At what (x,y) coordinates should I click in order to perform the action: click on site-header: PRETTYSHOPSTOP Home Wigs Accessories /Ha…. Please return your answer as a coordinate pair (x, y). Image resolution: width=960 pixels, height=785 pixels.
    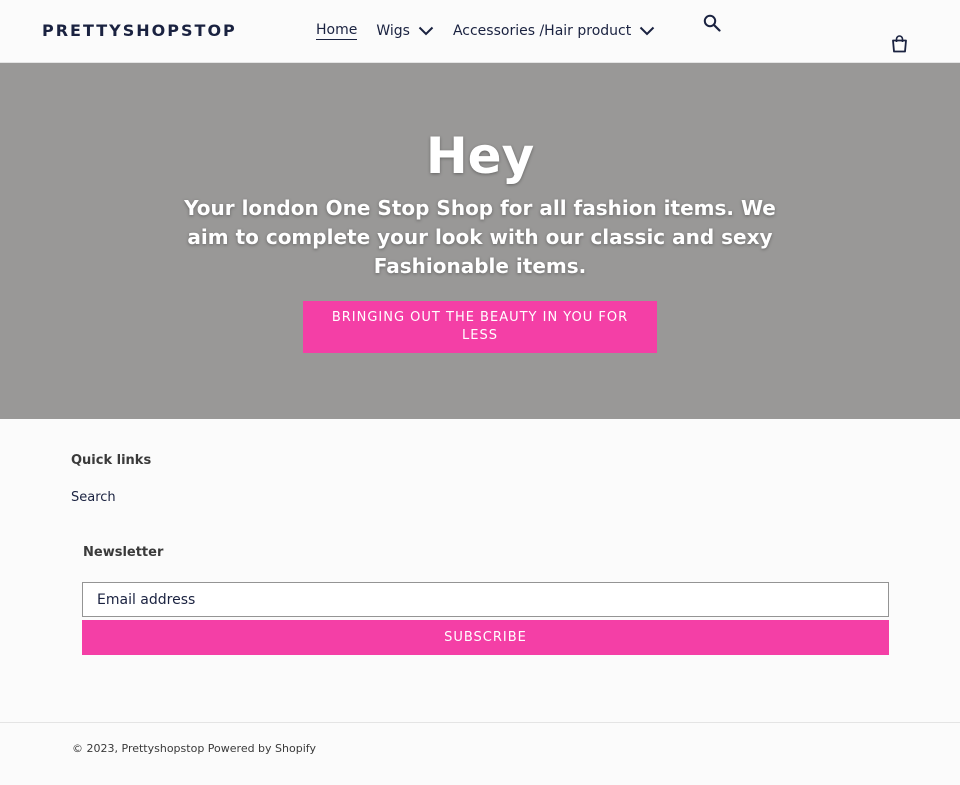
    Looking at the image, I should click on (480, 31).